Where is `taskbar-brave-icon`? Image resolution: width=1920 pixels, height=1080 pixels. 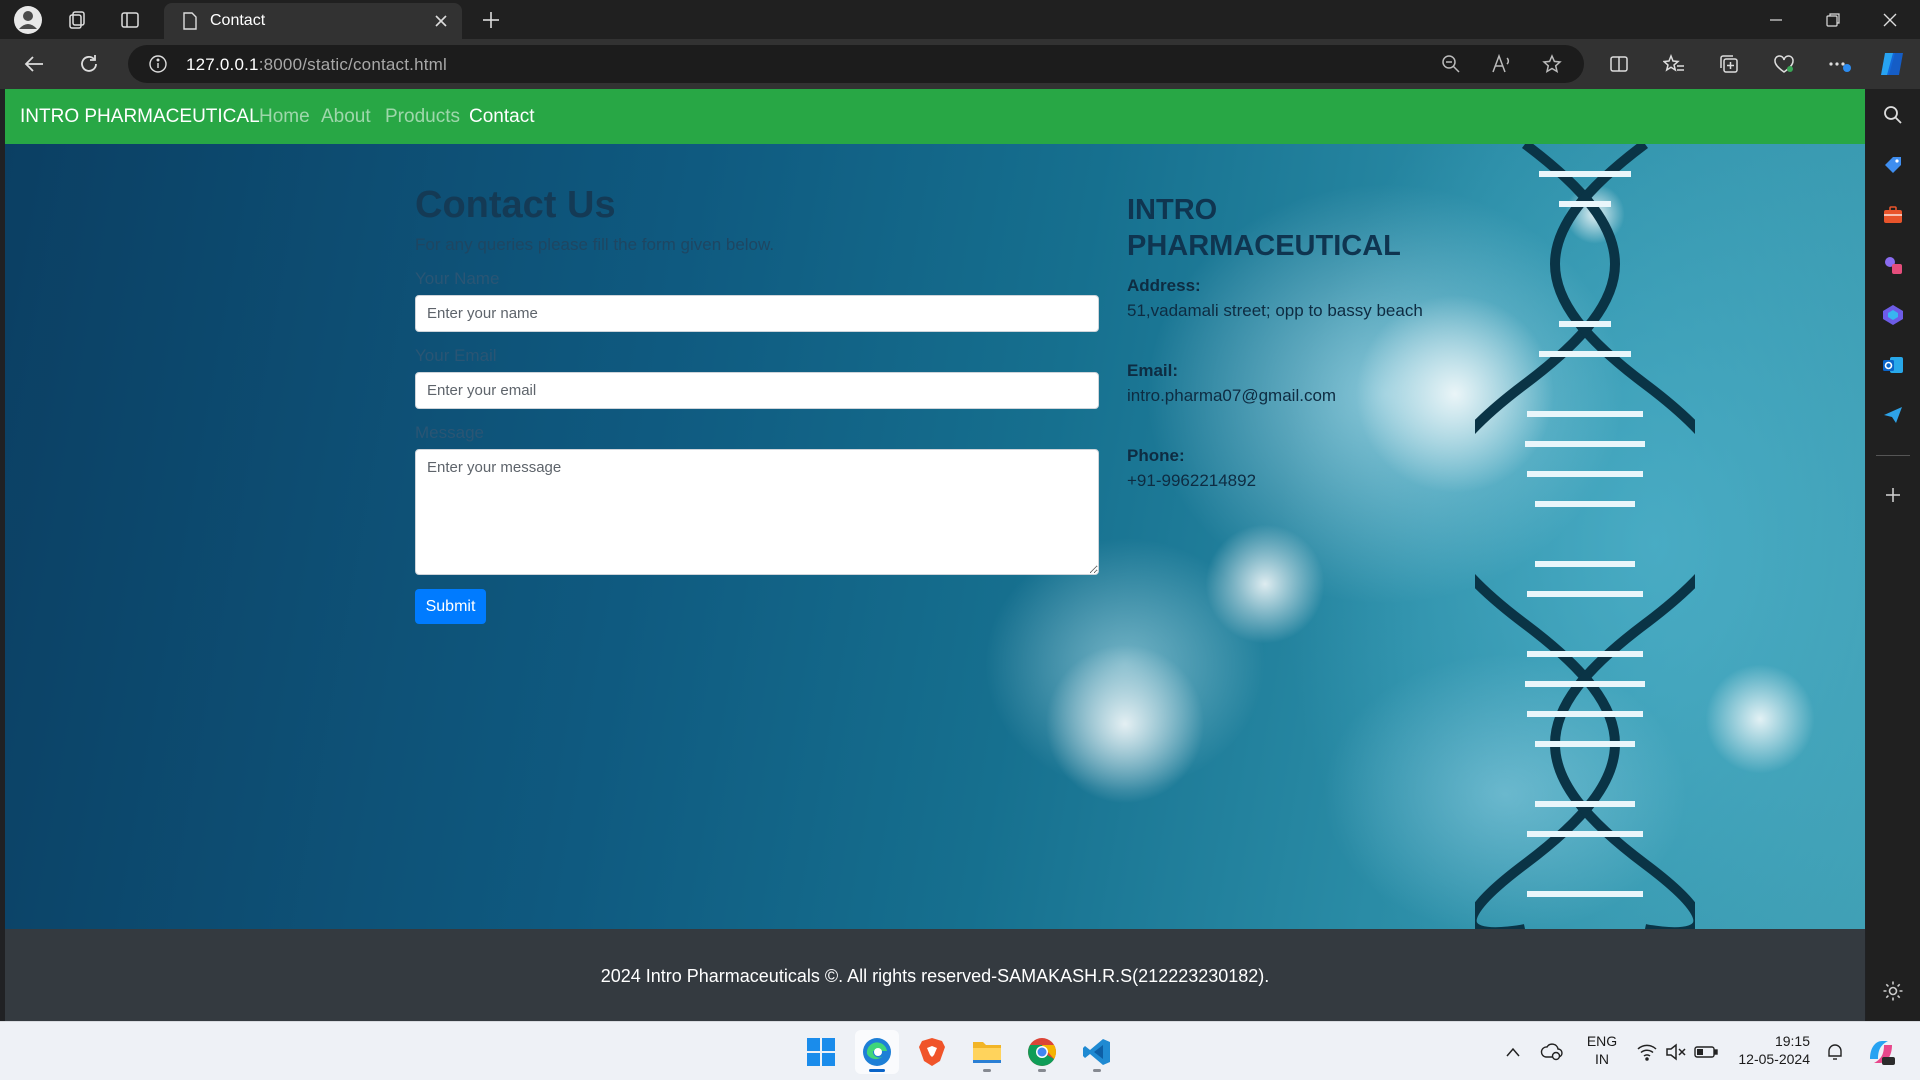
taskbar-brave-icon is located at coordinates (932, 1052).